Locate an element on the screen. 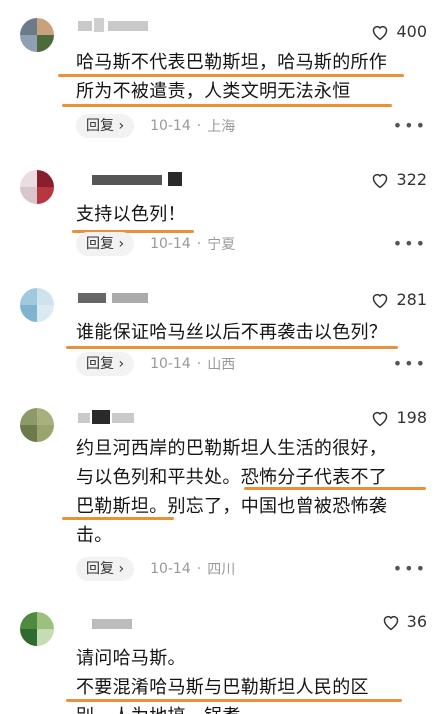 This screenshot has width=447, height=714. comment-line: 别，人为地搞一锅煮 is located at coordinates (248, 708).